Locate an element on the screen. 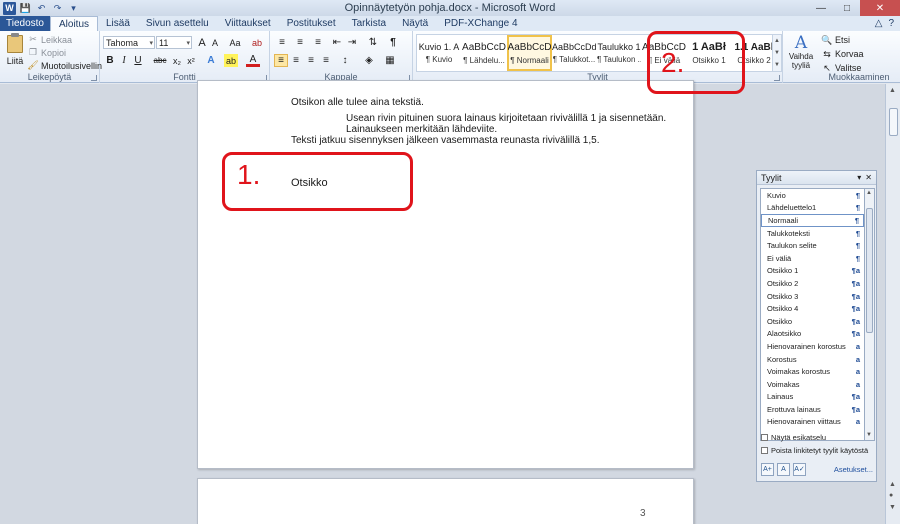 The image size is (900, 524). font-color-button: A is located at coordinates (253, 60).